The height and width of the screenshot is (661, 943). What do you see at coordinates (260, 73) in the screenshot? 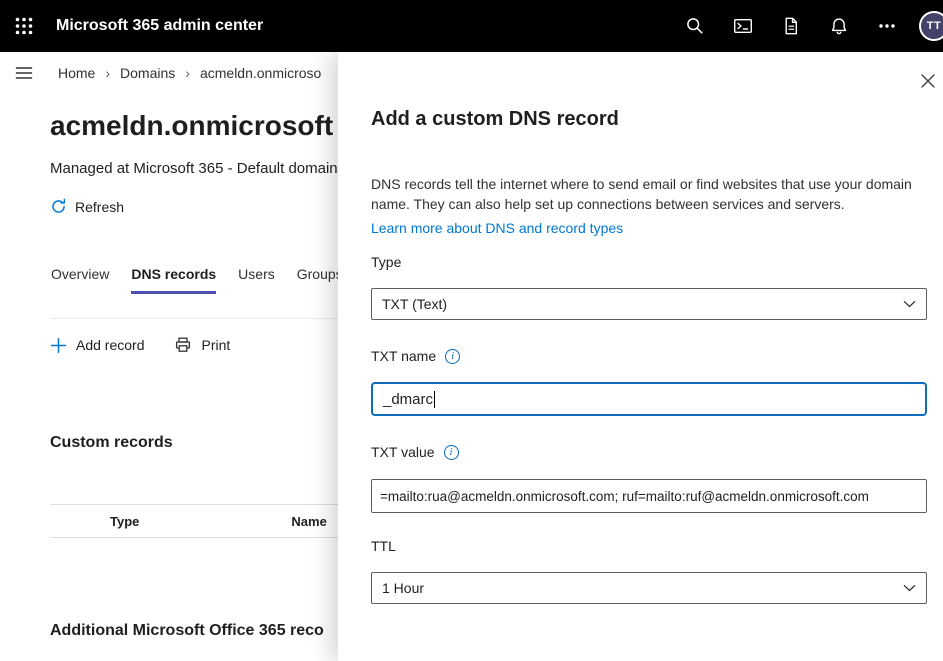
I see `breadcrumb-current: acmeldn.onmicroso` at bounding box center [260, 73].